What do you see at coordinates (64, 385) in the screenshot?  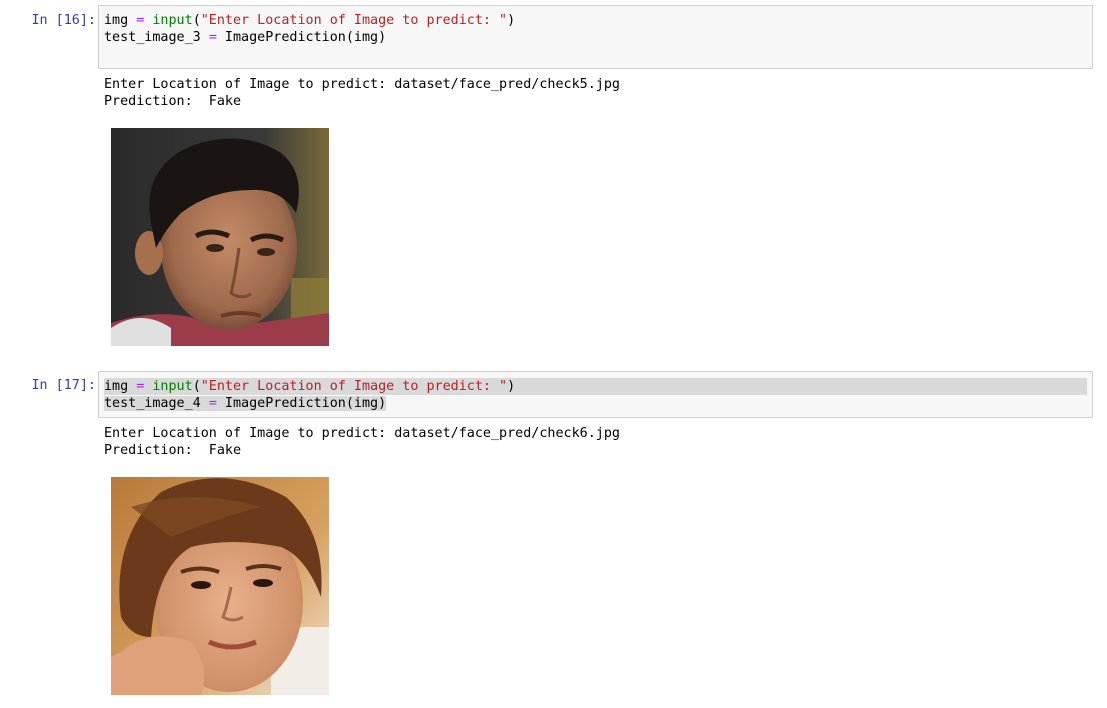 I see `cell-17-prompt: In [17]:` at bounding box center [64, 385].